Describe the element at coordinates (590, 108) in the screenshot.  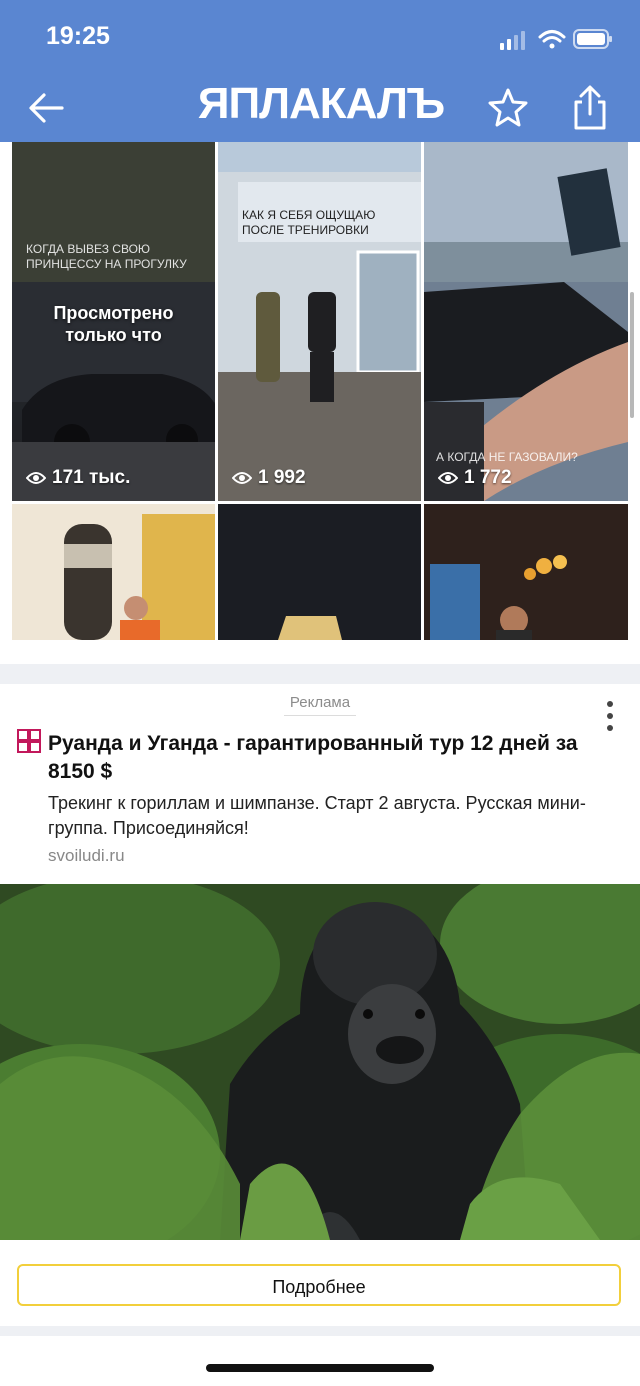
I see `share-icon` at that location.